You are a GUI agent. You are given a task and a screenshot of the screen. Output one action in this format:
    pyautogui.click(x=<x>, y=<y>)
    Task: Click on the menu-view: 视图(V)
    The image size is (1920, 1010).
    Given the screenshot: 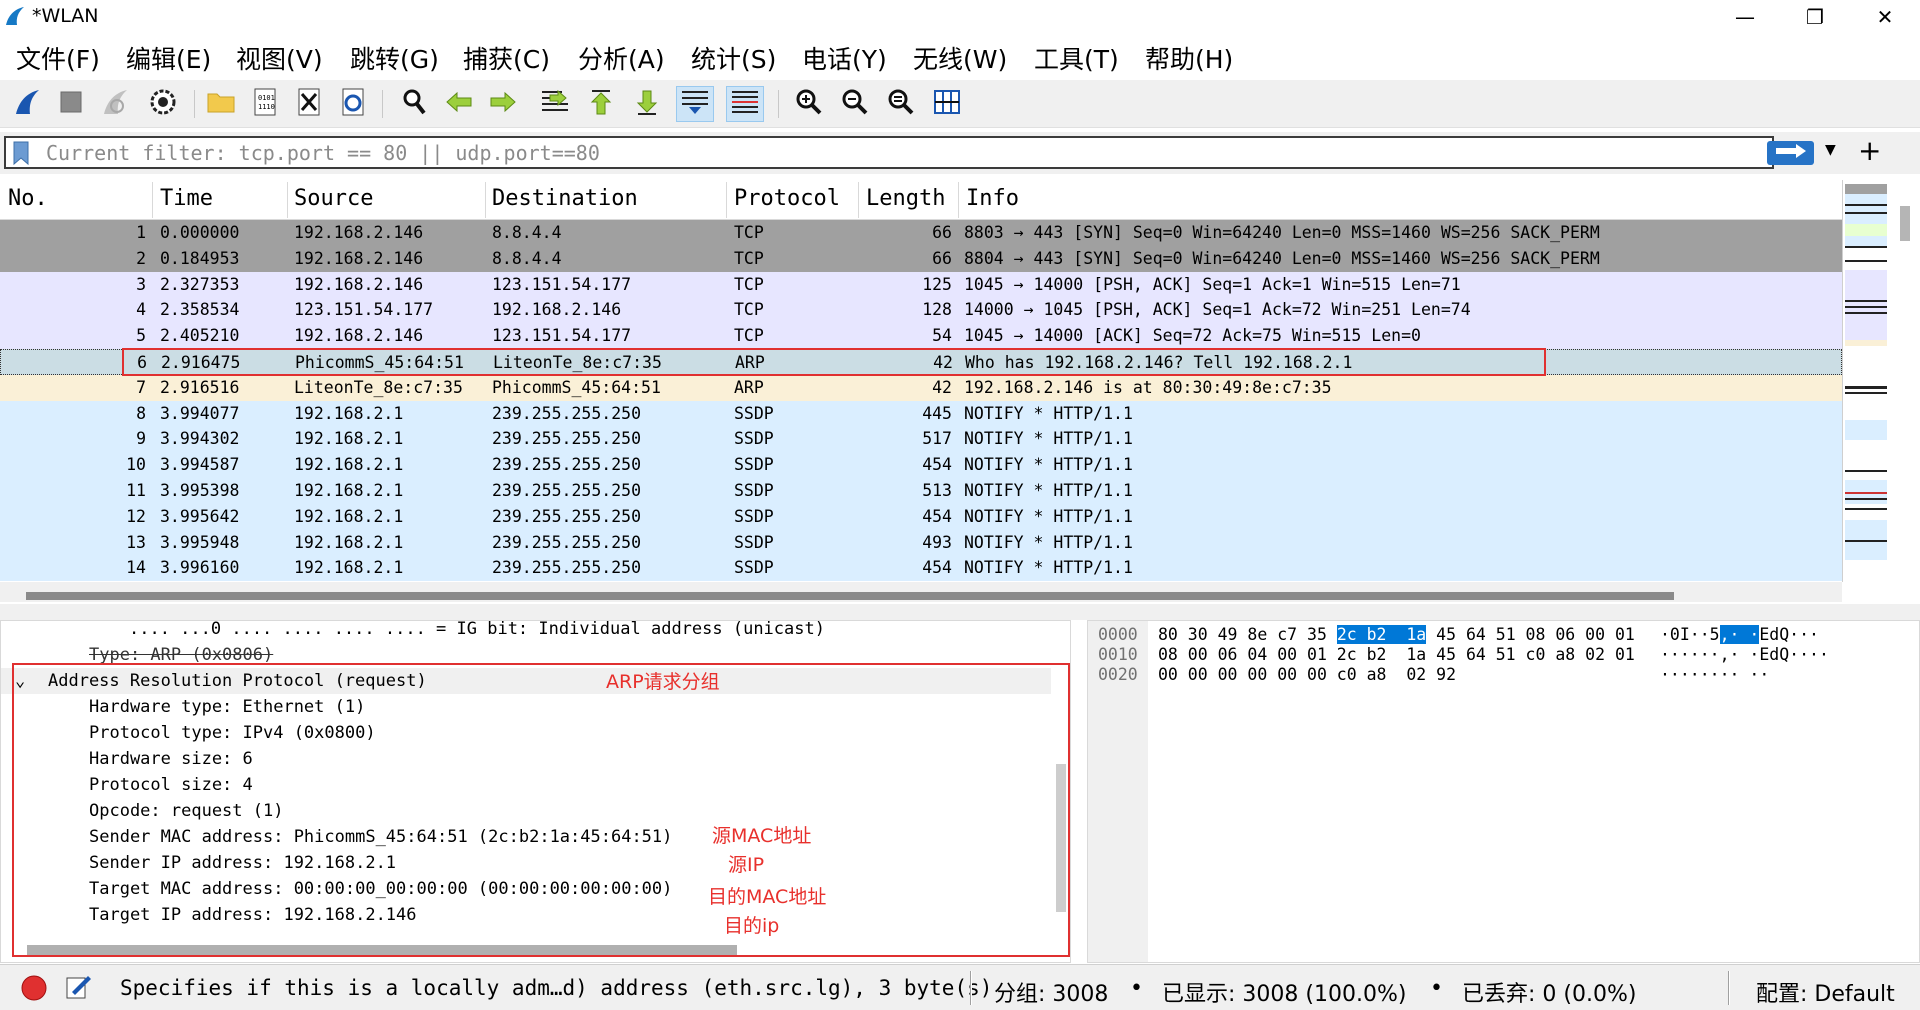 What is the action you would take?
    pyautogui.click(x=279, y=58)
    